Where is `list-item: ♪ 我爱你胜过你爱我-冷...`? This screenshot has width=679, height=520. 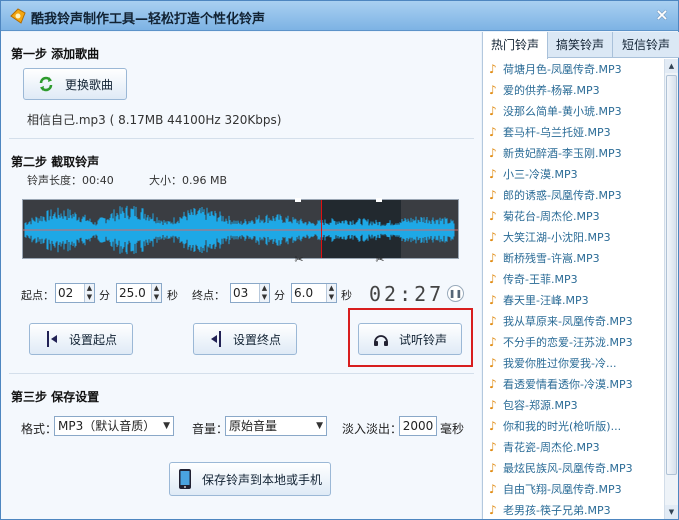 list-item: ♪ 我爱你胜过你爱我-冷... is located at coordinates (574, 363).